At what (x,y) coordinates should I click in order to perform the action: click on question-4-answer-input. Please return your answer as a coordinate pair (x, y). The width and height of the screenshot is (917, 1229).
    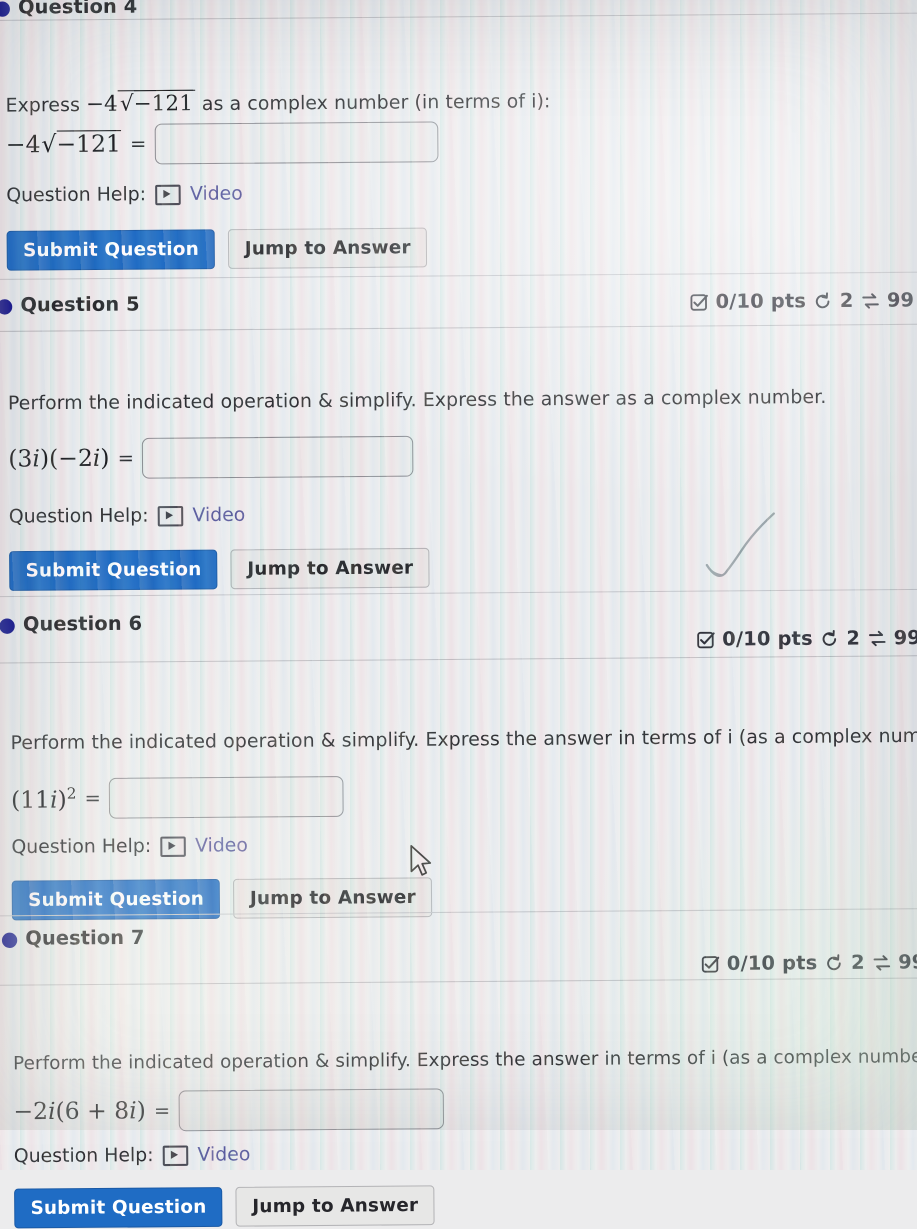
    Looking at the image, I should click on (296, 143).